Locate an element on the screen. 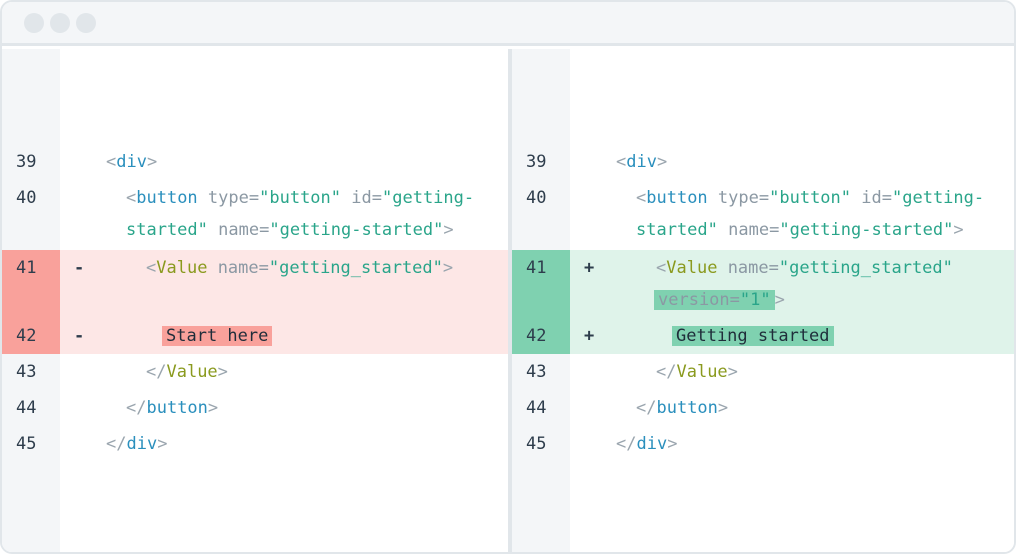 This screenshot has width=1016, height=554. added-attribute: version="1" is located at coordinates (714, 300).